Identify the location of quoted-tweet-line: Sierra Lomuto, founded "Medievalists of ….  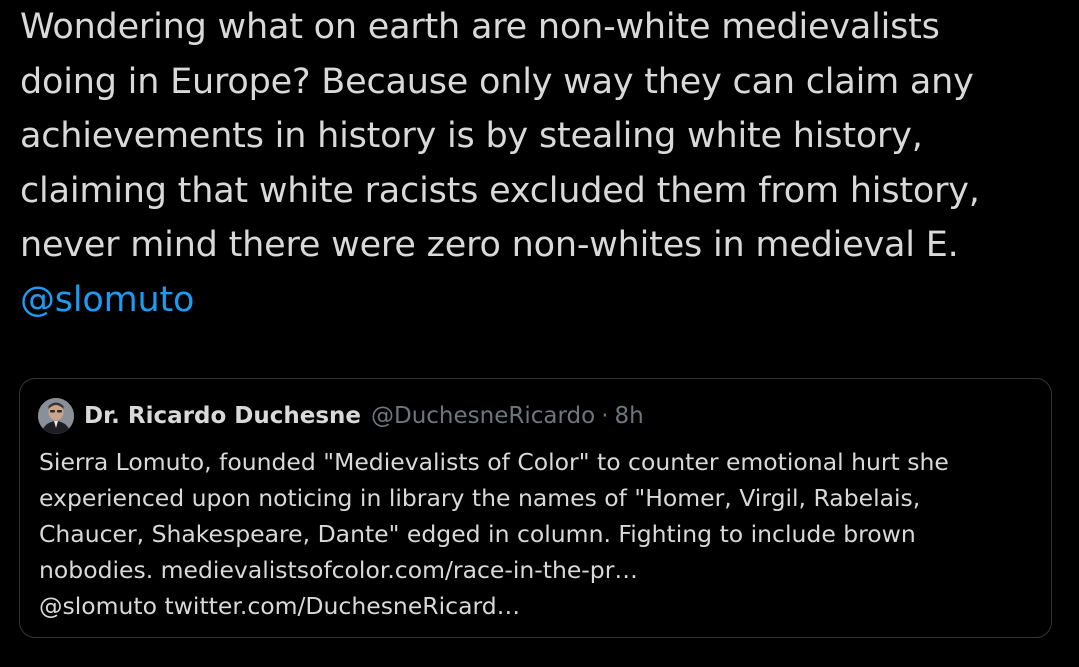
(494, 462).